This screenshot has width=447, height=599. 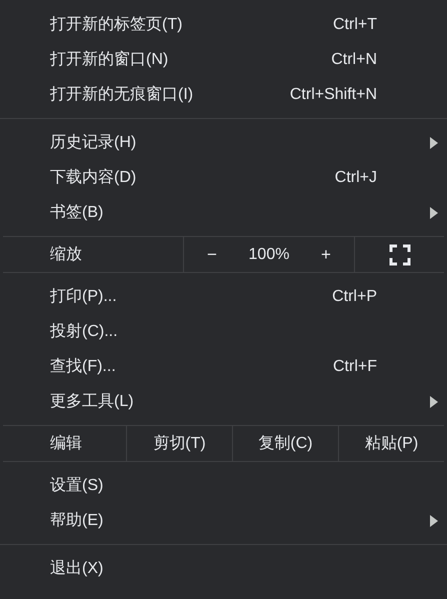 I want to click on menu-item: 下载内容(D) Ctrl+J, so click(x=223, y=177).